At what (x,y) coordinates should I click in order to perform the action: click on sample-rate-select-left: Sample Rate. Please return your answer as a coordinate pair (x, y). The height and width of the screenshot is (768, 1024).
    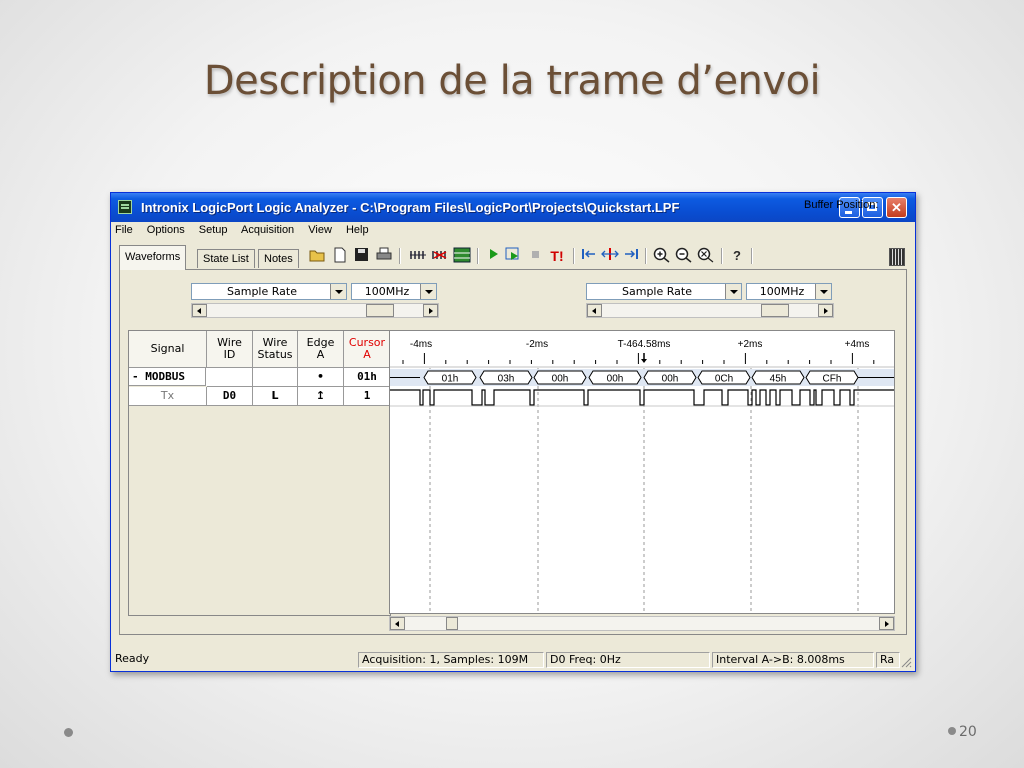
    Looking at the image, I should click on (269, 291).